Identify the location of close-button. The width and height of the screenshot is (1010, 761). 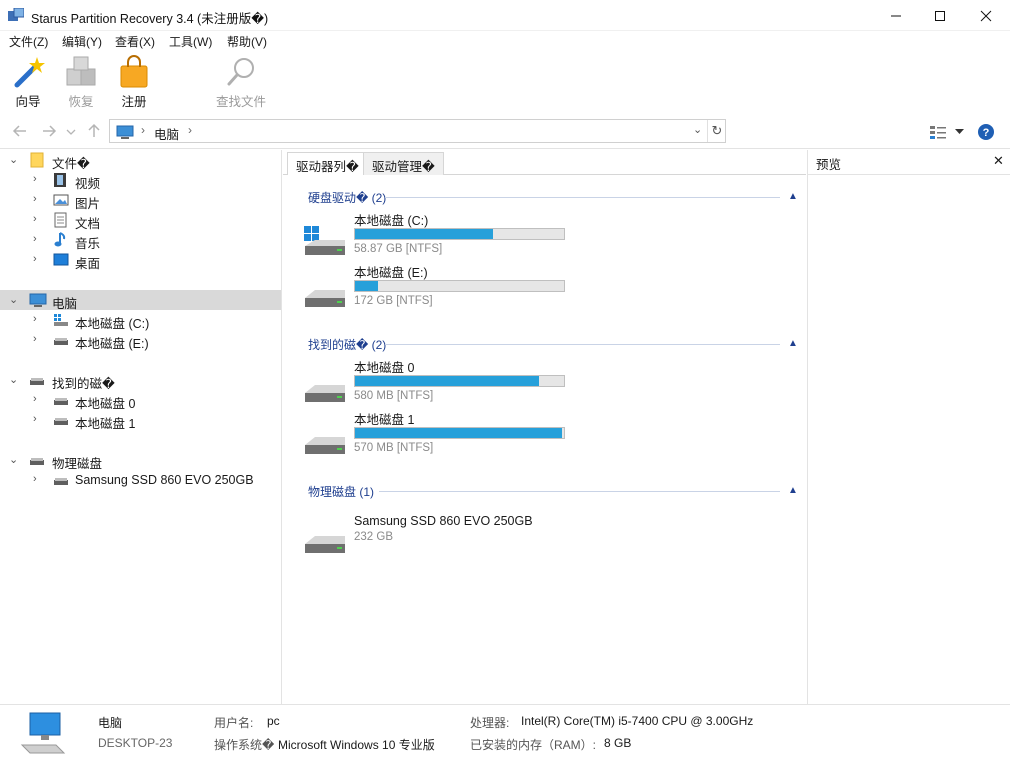
(986, 15).